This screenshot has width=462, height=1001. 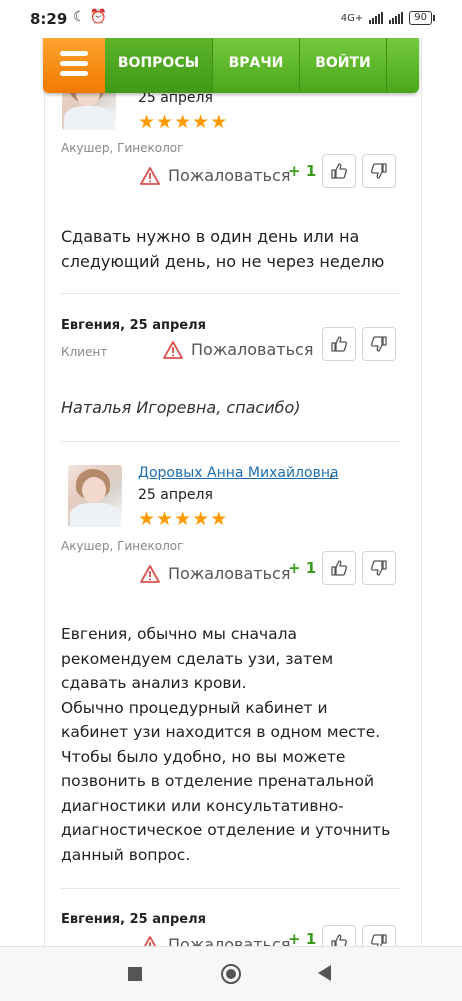 I want to click on answer-line: диагностическое отделение и уточнить, so click(x=226, y=830).